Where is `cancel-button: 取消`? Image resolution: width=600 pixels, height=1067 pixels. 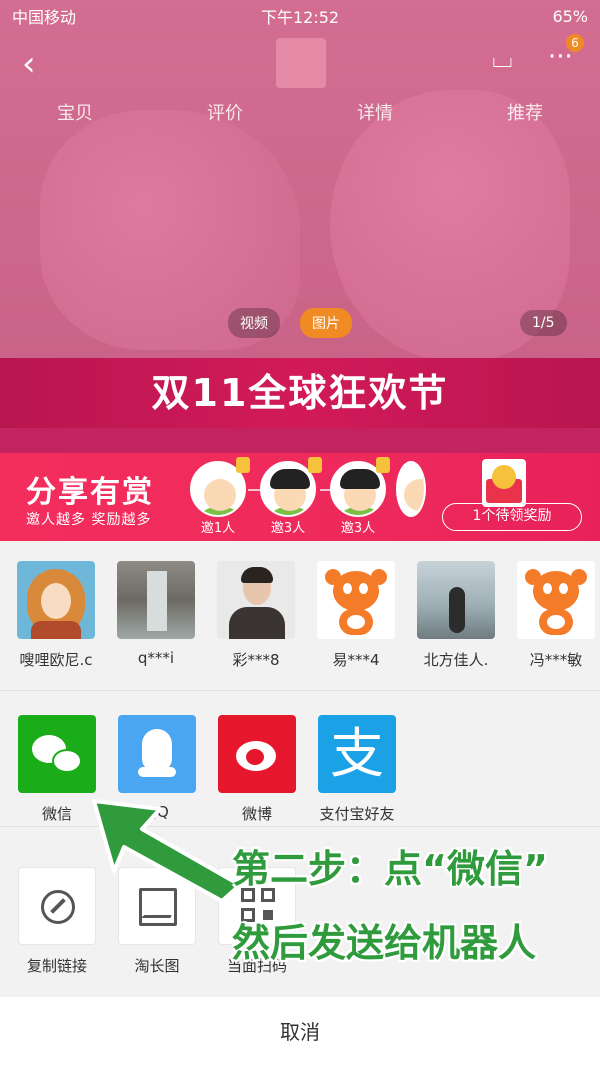
cancel-button: 取消 is located at coordinates (300, 1032).